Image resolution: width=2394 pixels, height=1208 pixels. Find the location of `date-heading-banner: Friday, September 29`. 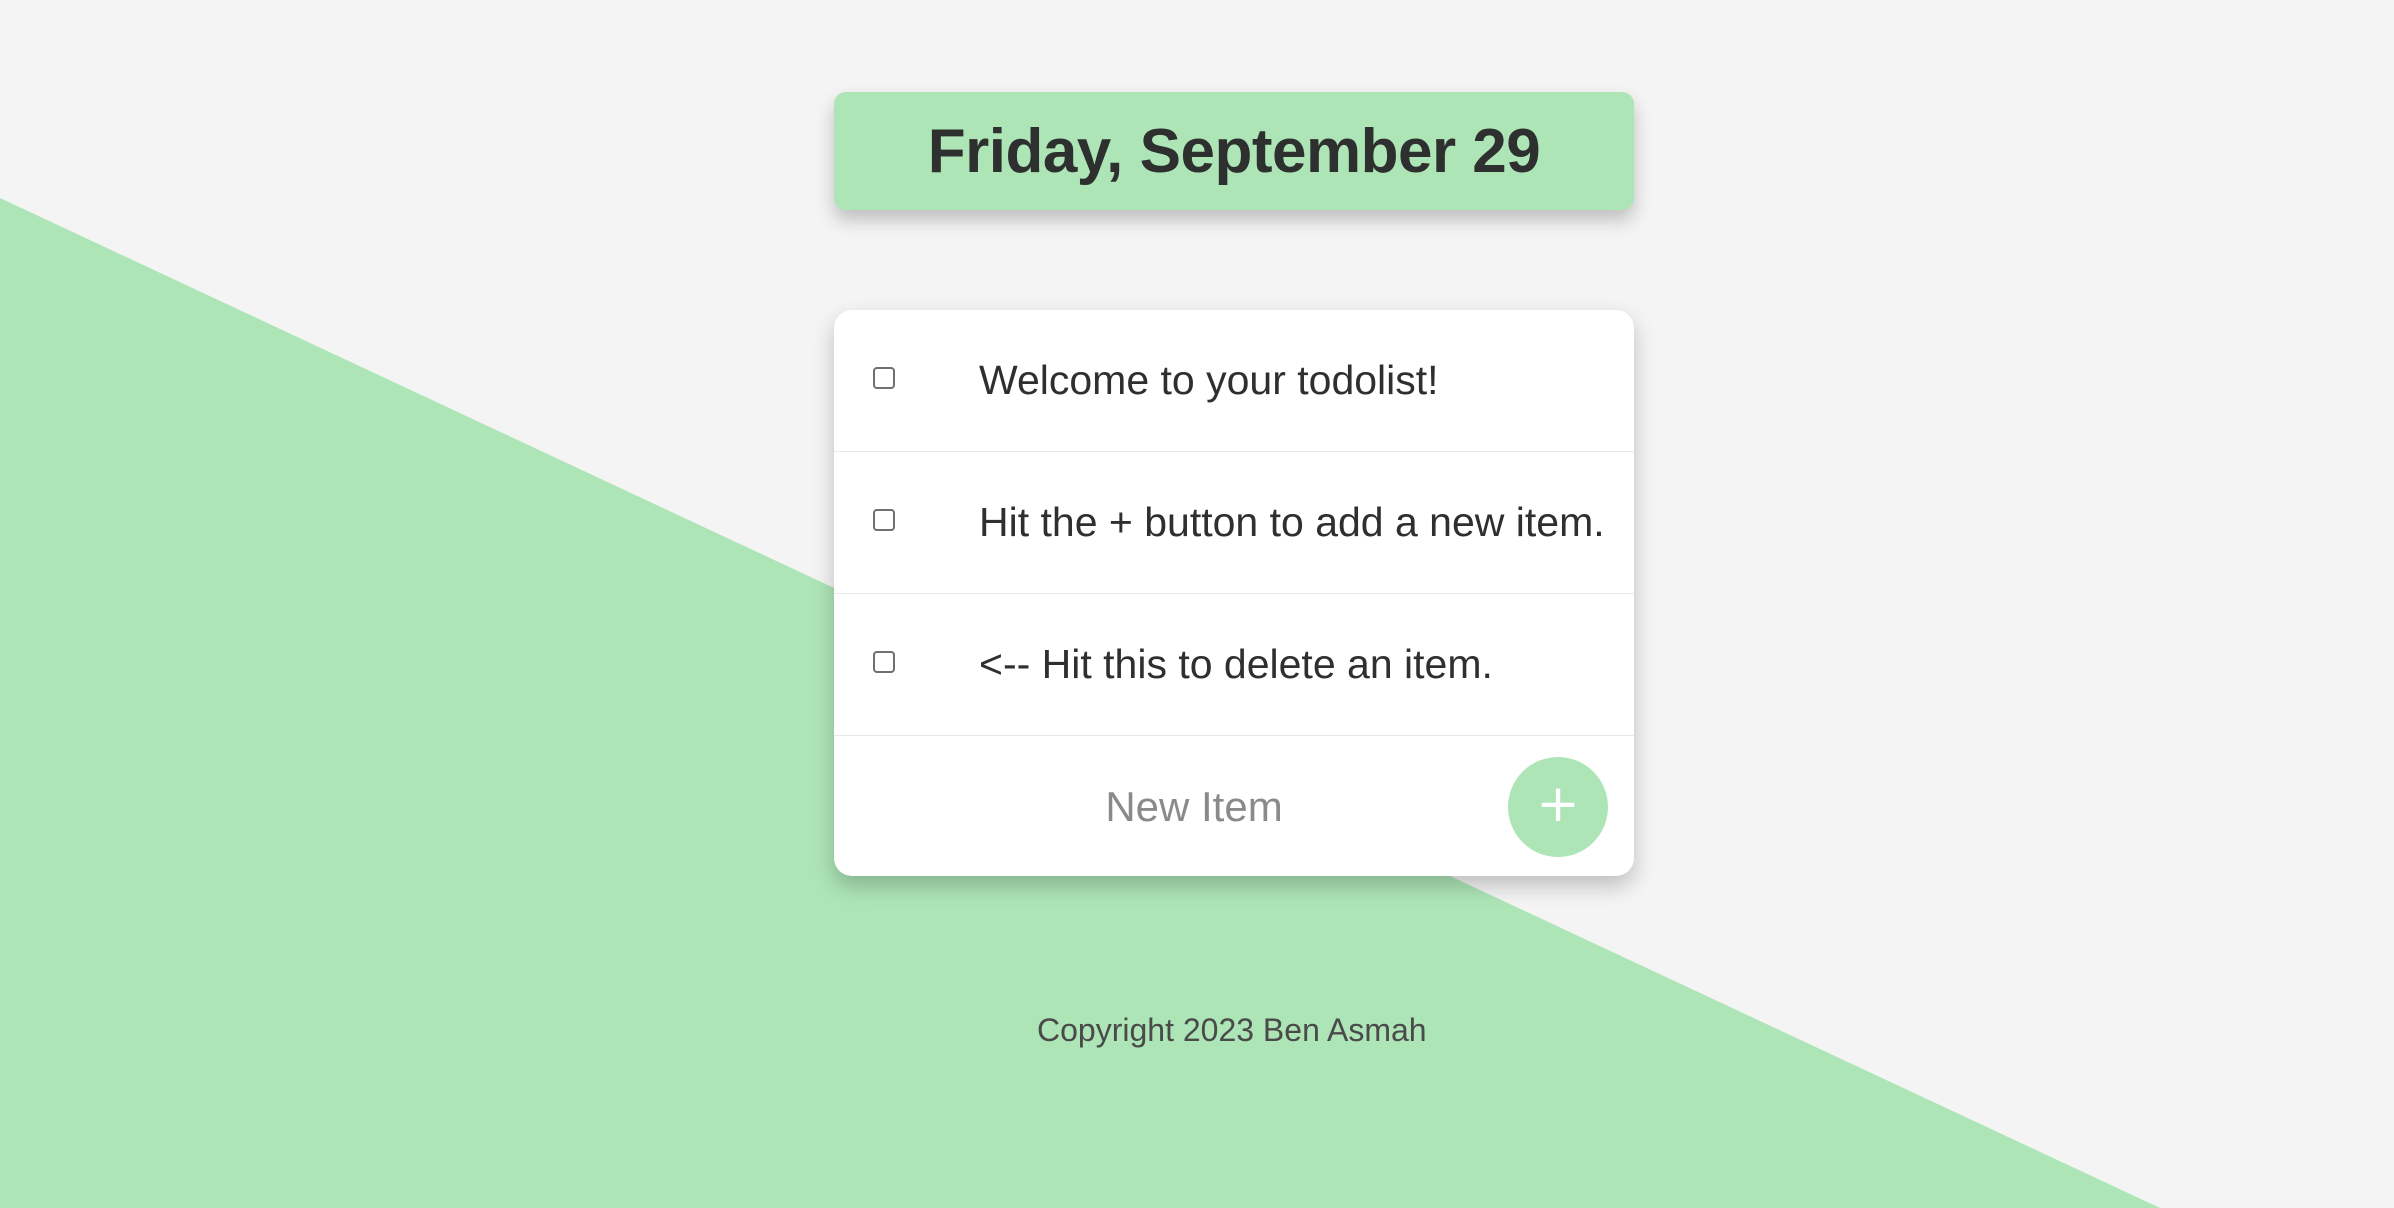

date-heading-banner: Friday, September 29 is located at coordinates (1234, 151).